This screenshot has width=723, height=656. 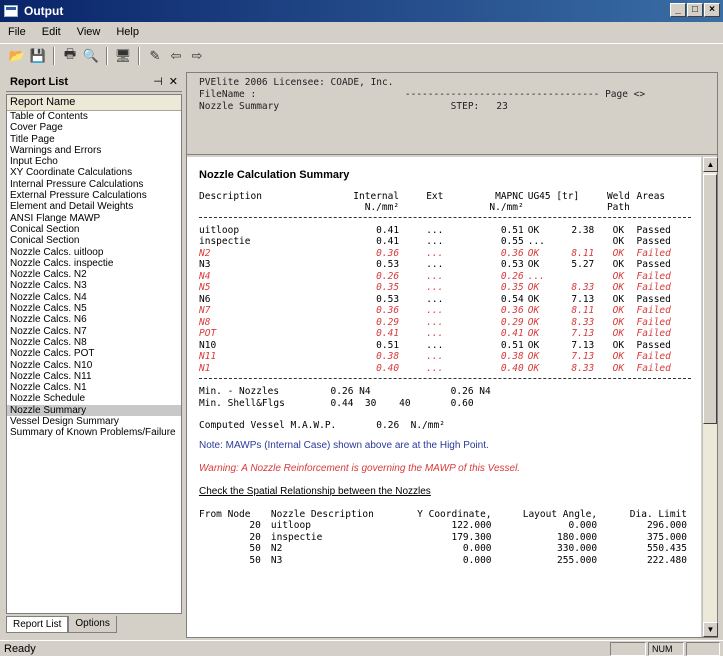 What do you see at coordinates (577, 242) in the screenshot?
I see `nozzle-cell-tr` at bounding box center [577, 242].